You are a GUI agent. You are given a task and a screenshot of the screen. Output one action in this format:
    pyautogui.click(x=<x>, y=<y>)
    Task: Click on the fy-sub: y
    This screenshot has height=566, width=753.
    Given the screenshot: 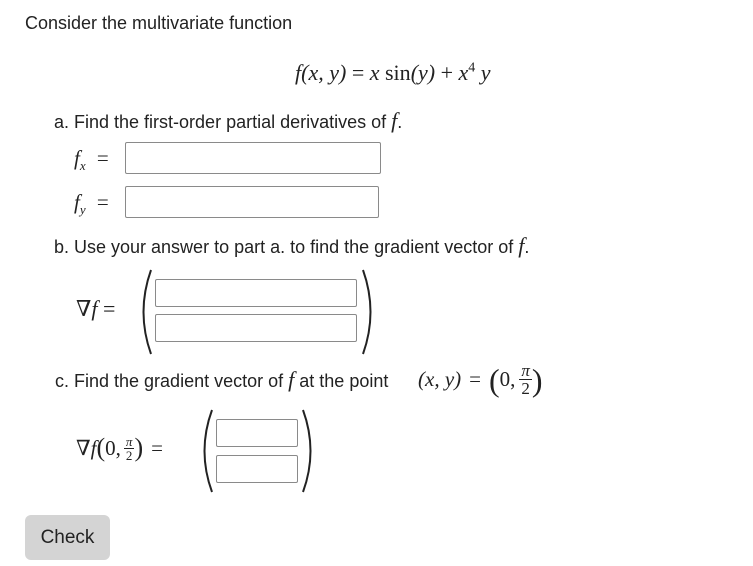 What is the action you would take?
    pyautogui.click(x=82, y=210)
    